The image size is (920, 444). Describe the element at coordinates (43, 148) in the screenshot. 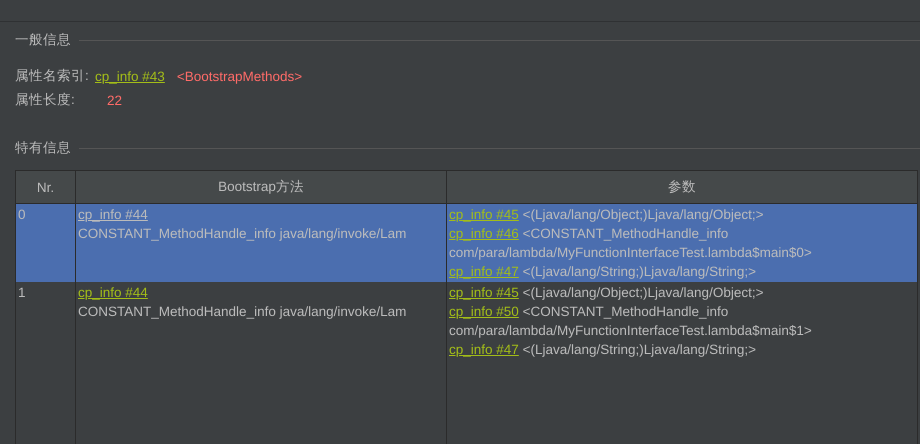

I see `section-title: 特有信息` at that location.